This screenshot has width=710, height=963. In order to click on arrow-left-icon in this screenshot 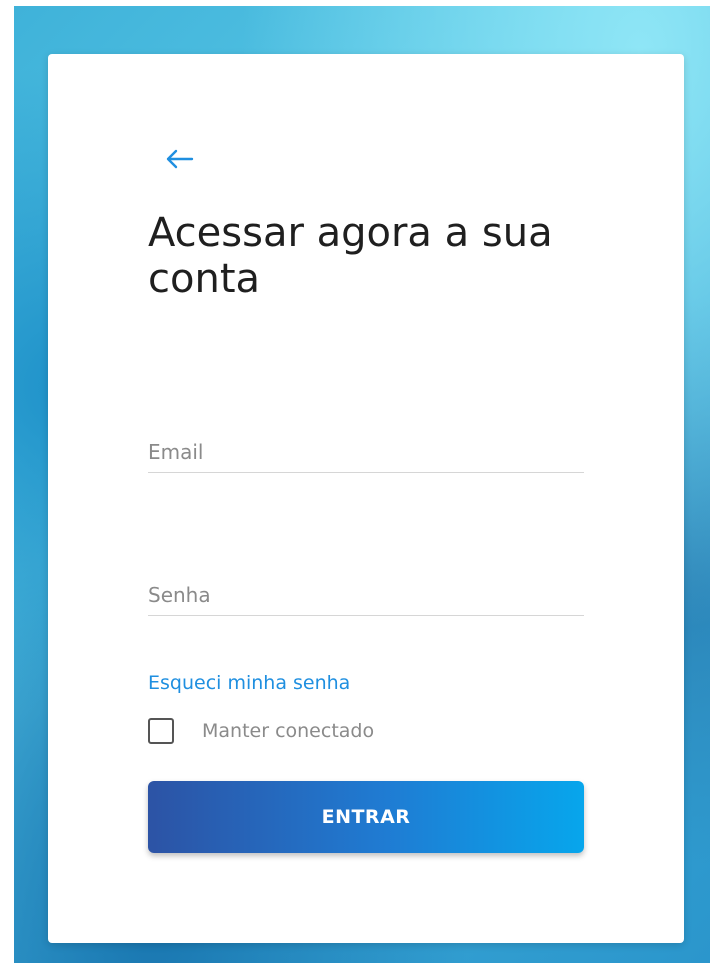, I will do `click(180, 159)`.